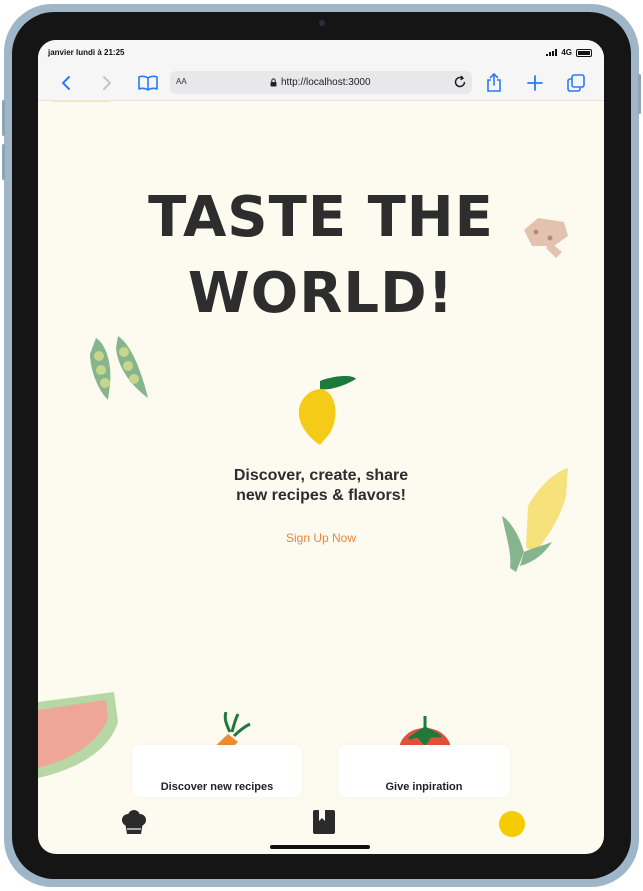 The width and height of the screenshot is (643, 891). What do you see at coordinates (424, 771) in the screenshot?
I see `card-give-inspiration: Give inpiration` at bounding box center [424, 771].